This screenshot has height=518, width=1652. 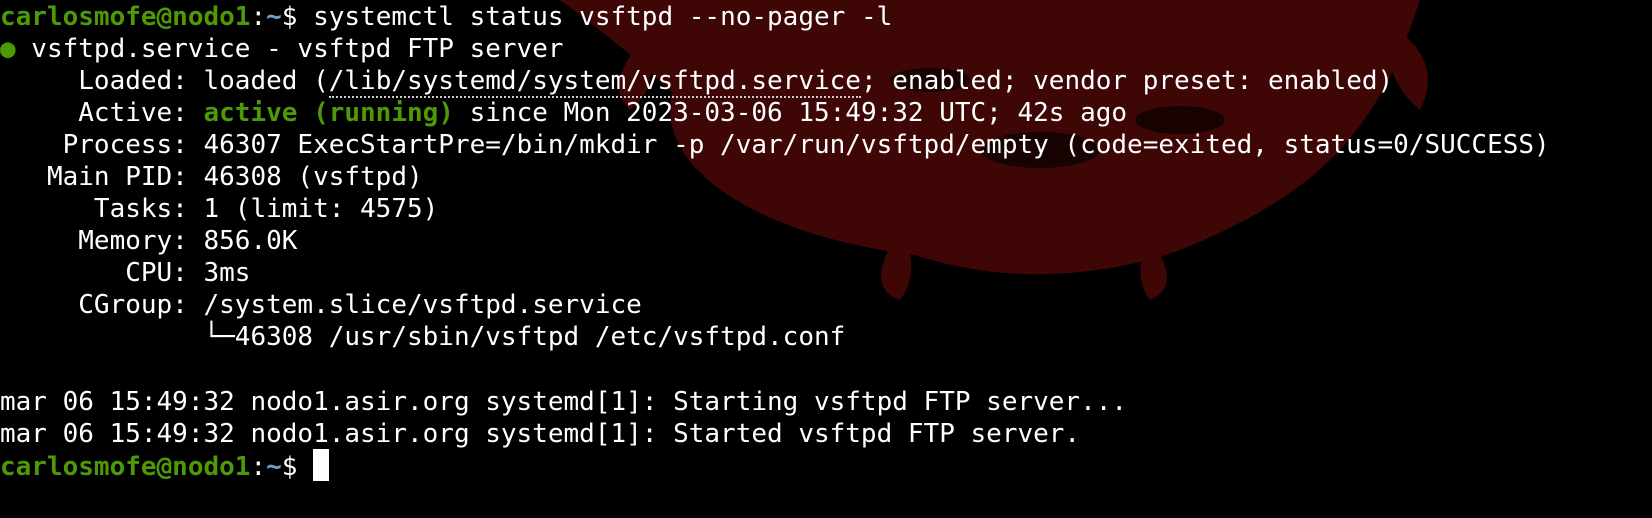 I want to click on cpu-line: CPU: 3ms, so click(x=125, y=273).